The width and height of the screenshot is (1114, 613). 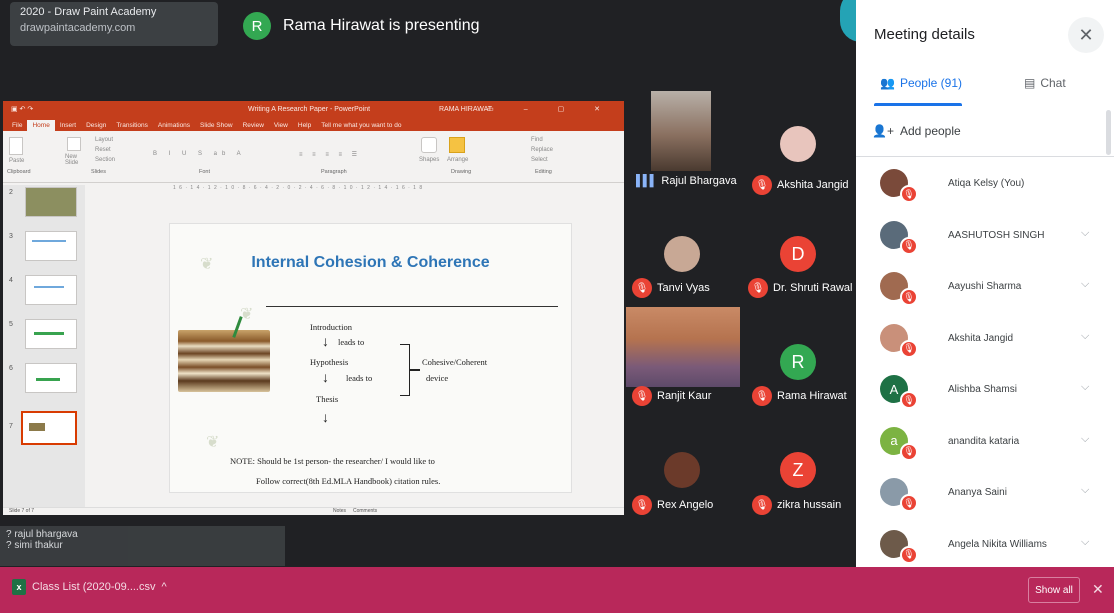 What do you see at coordinates (103, 150) in the screenshot?
I see `ribbon-reset: Reset` at bounding box center [103, 150].